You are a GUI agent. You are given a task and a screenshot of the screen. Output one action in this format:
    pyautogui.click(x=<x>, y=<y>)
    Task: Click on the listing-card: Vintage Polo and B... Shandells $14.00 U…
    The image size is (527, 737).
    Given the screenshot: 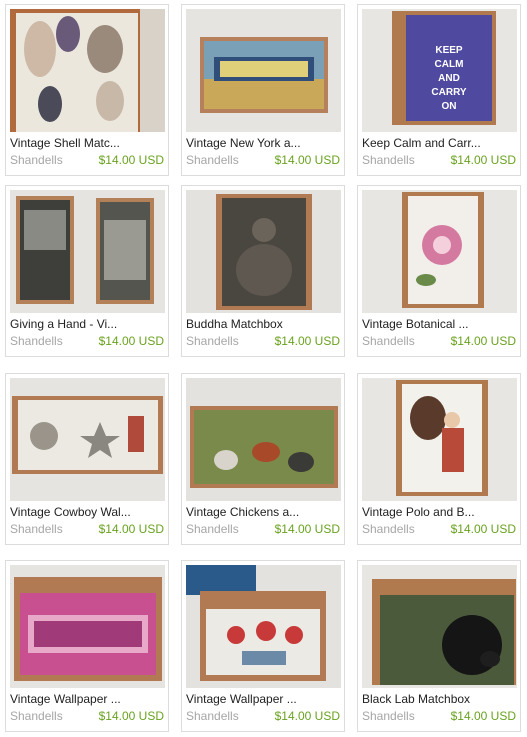 What is the action you would take?
    pyautogui.click(x=439, y=459)
    